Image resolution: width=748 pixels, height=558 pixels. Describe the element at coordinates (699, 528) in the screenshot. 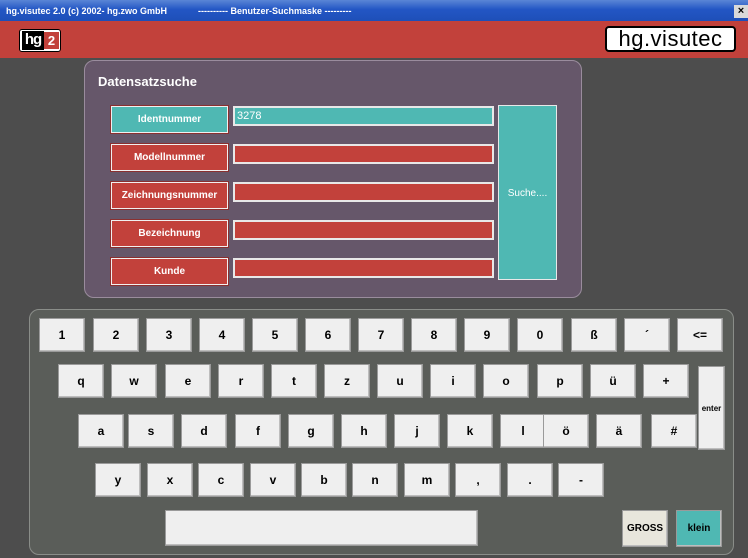

I see `lowercase-button: klein` at that location.